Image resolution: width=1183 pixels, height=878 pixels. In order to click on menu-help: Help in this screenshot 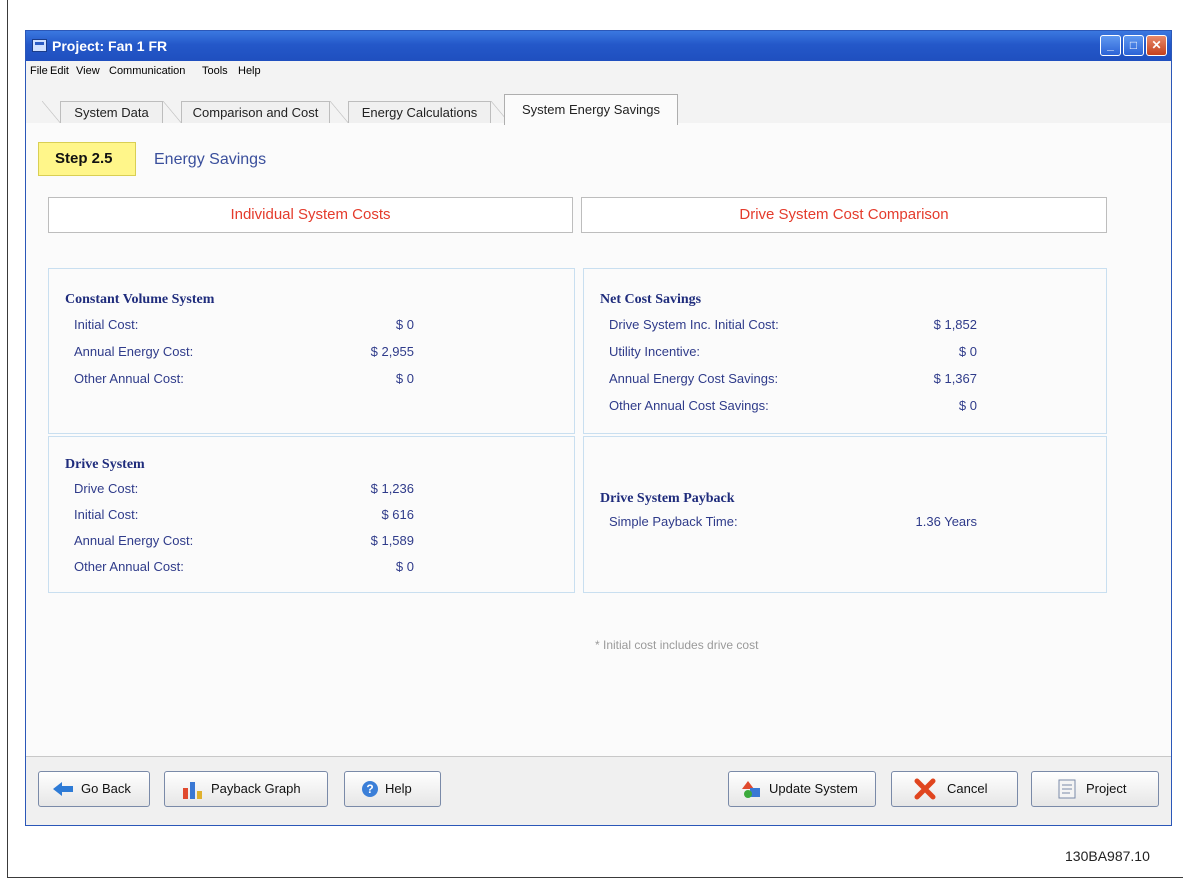, I will do `click(249, 71)`.